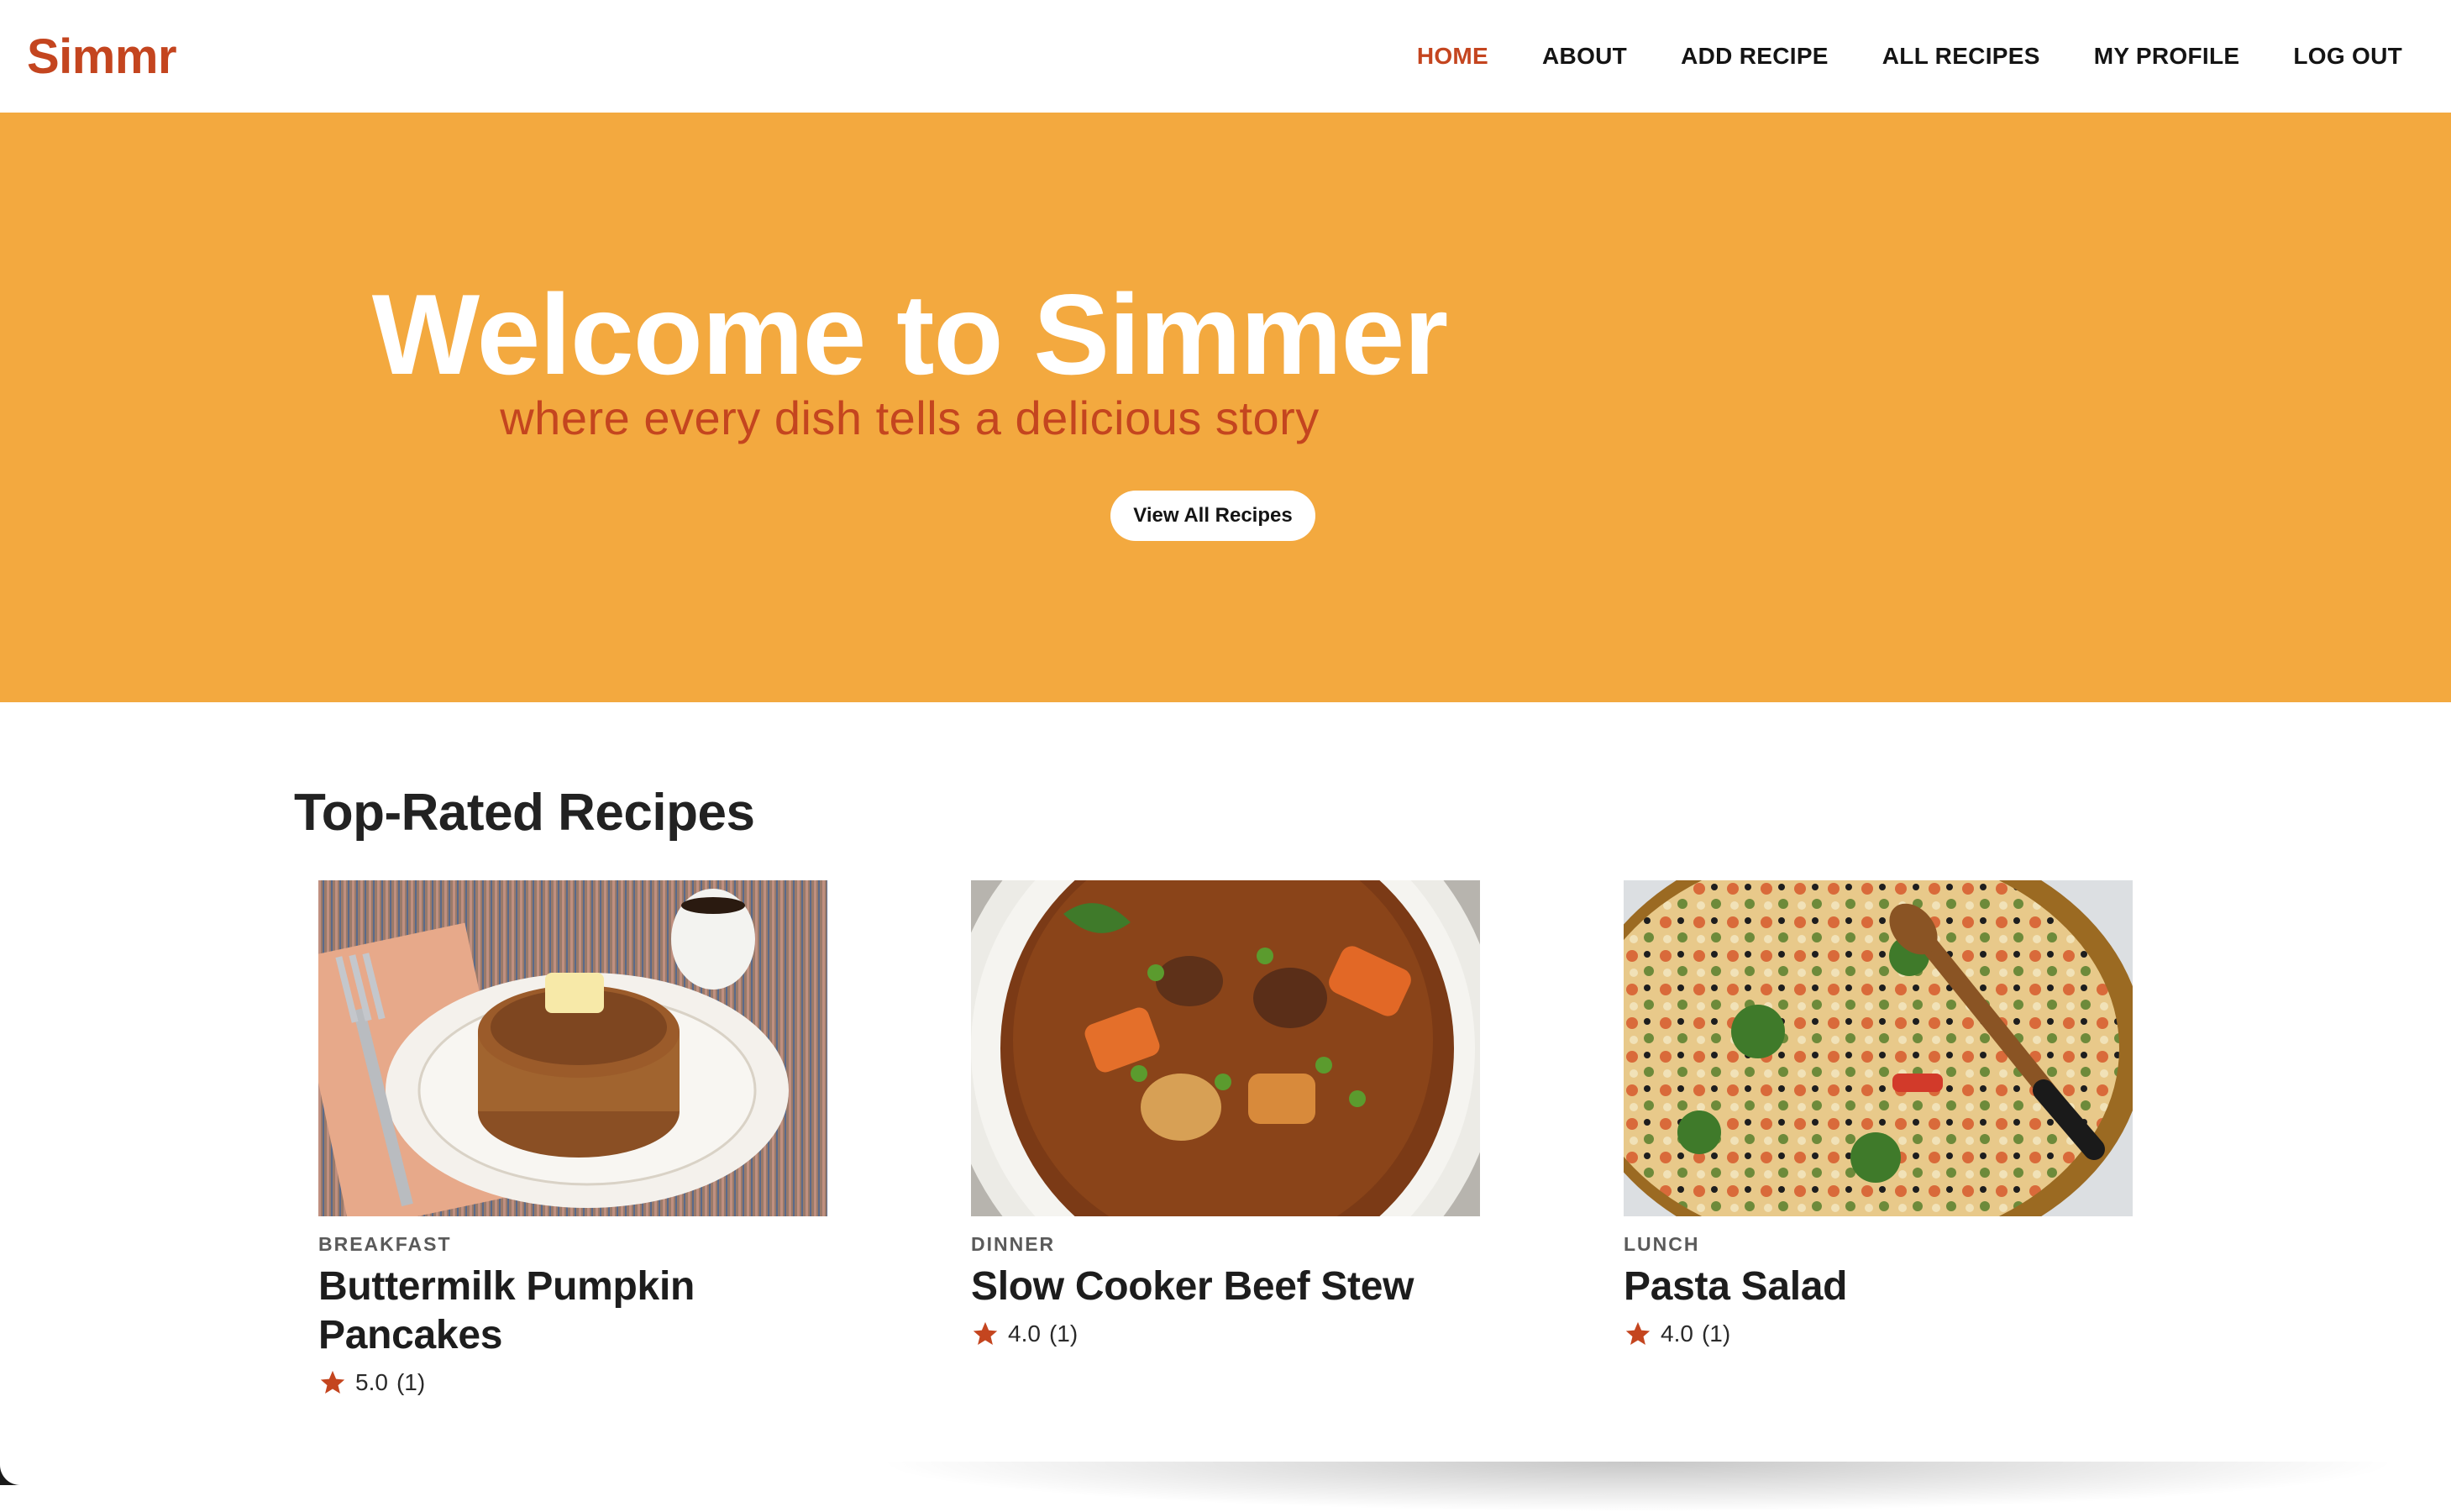 This screenshot has height=1512, width=2451. What do you see at coordinates (1662, 1244) in the screenshot?
I see `recipe-category: LUNCH` at bounding box center [1662, 1244].